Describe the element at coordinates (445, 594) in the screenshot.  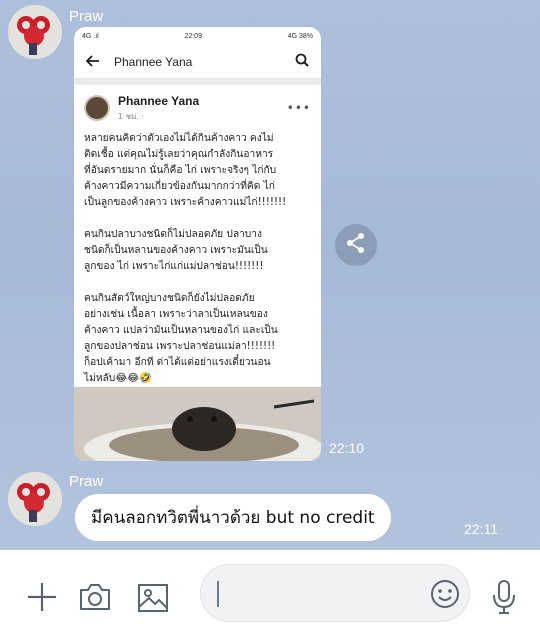
I see `emoji-icon` at that location.